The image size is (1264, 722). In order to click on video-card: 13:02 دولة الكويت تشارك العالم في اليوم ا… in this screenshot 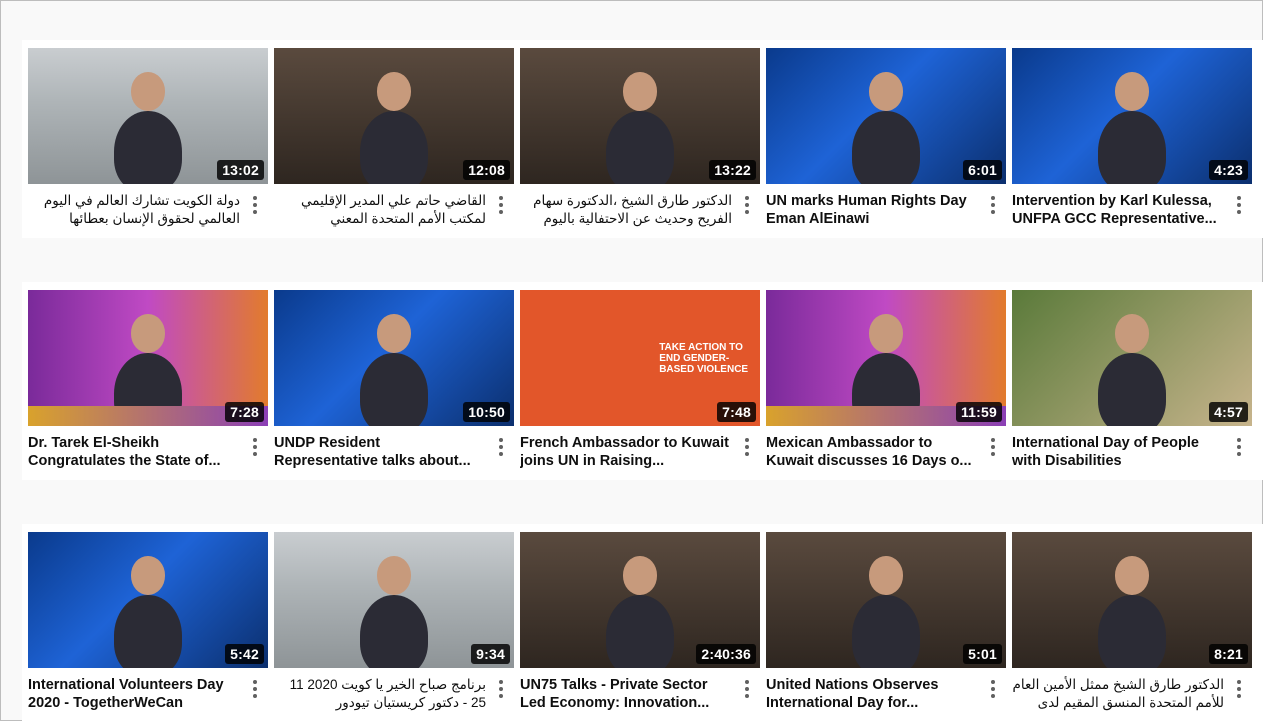, I will do `click(145, 143)`.